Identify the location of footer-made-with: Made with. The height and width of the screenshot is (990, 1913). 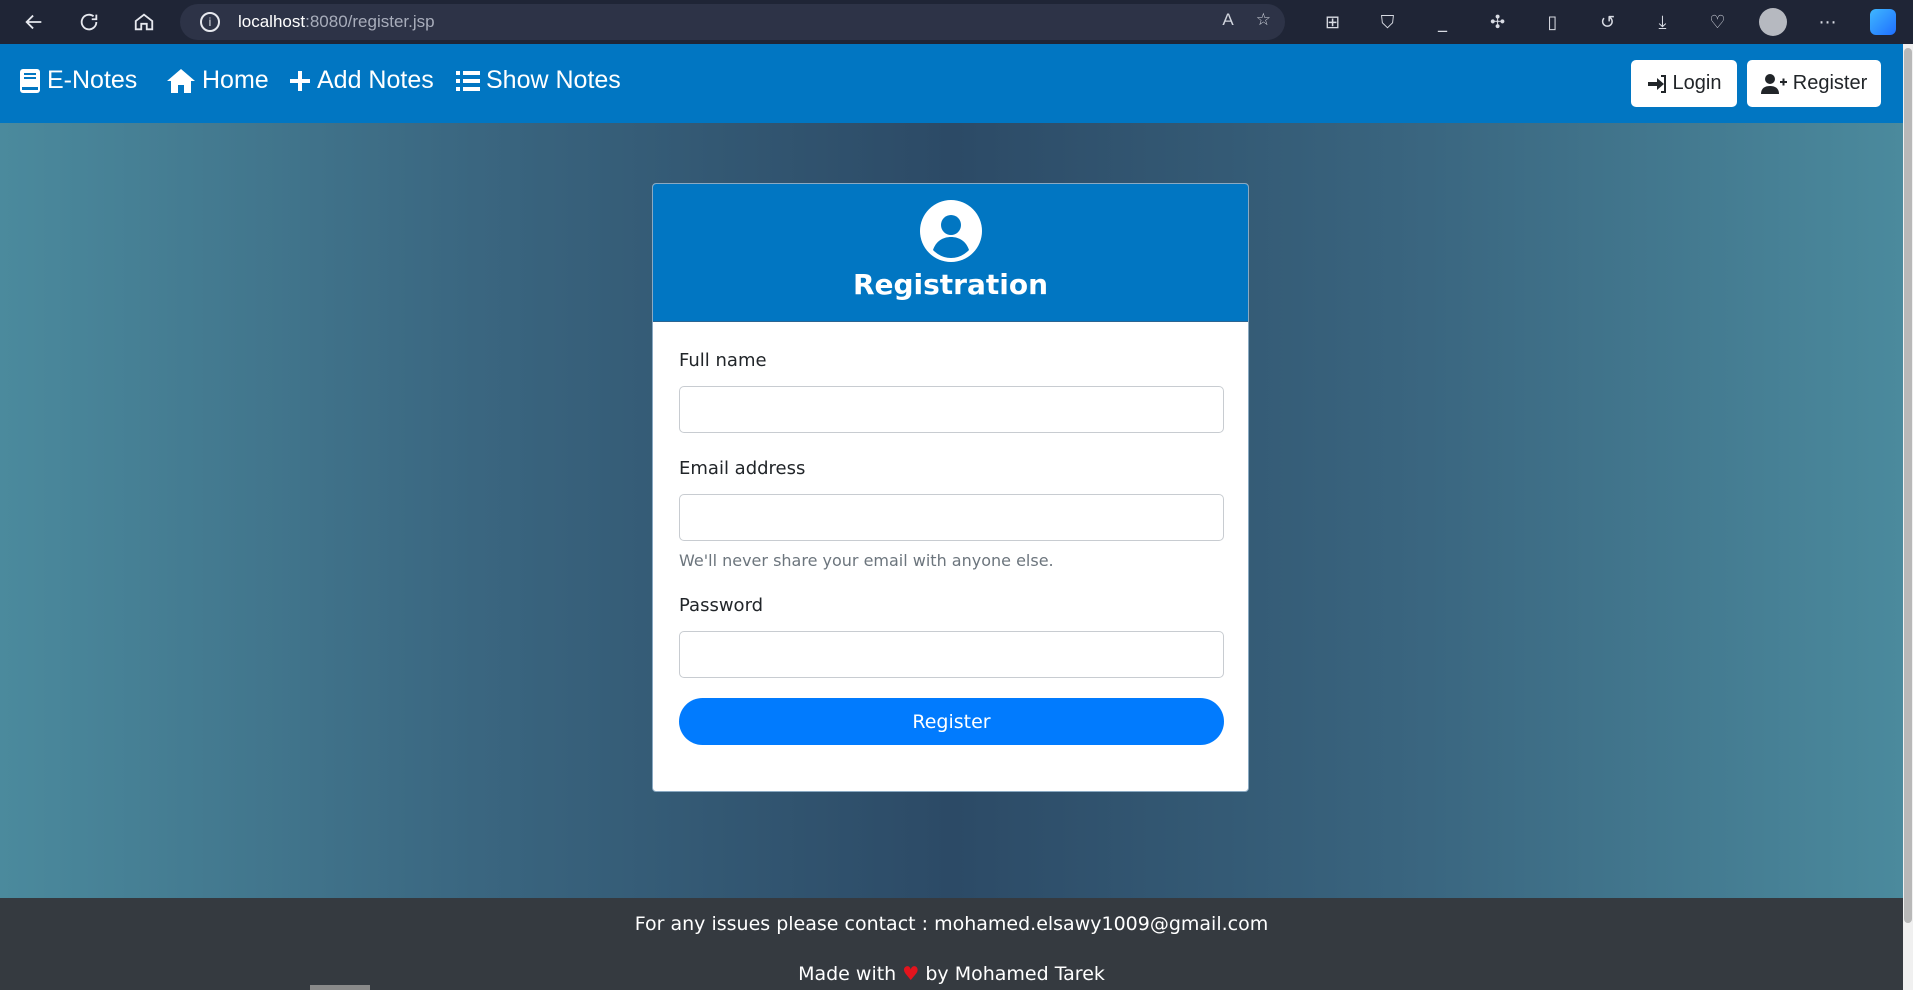
(847, 974).